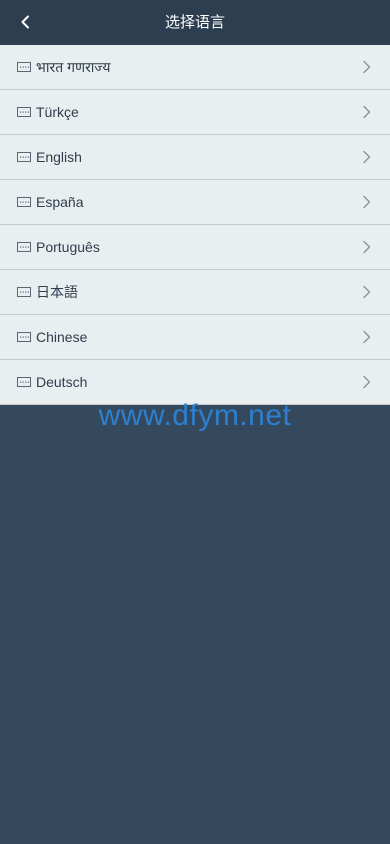 Image resolution: width=390 pixels, height=844 pixels. Describe the element at coordinates (195, 415) in the screenshot. I see `watermark-text: www.dfym.net` at that location.